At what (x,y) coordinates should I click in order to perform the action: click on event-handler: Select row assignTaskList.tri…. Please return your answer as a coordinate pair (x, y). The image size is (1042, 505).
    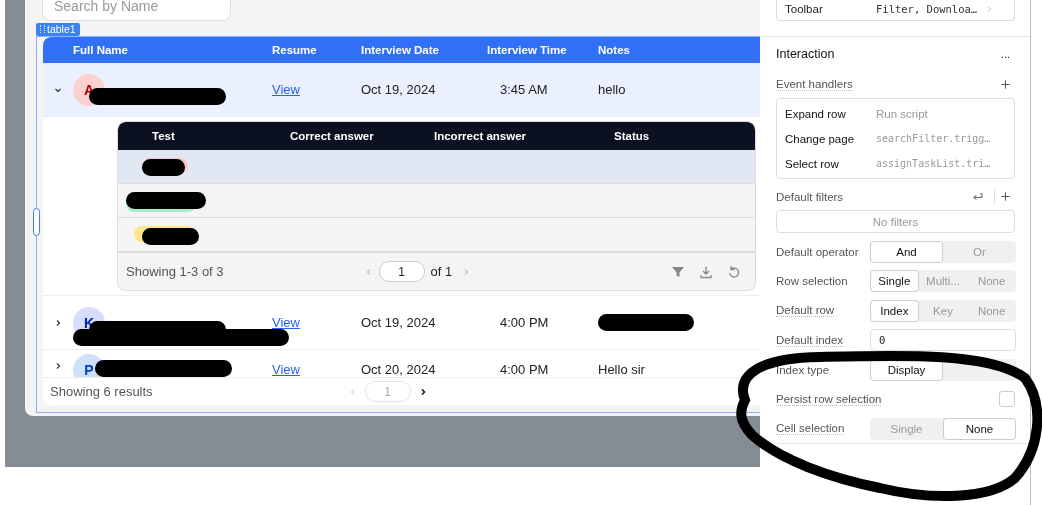
    Looking at the image, I should click on (895, 163).